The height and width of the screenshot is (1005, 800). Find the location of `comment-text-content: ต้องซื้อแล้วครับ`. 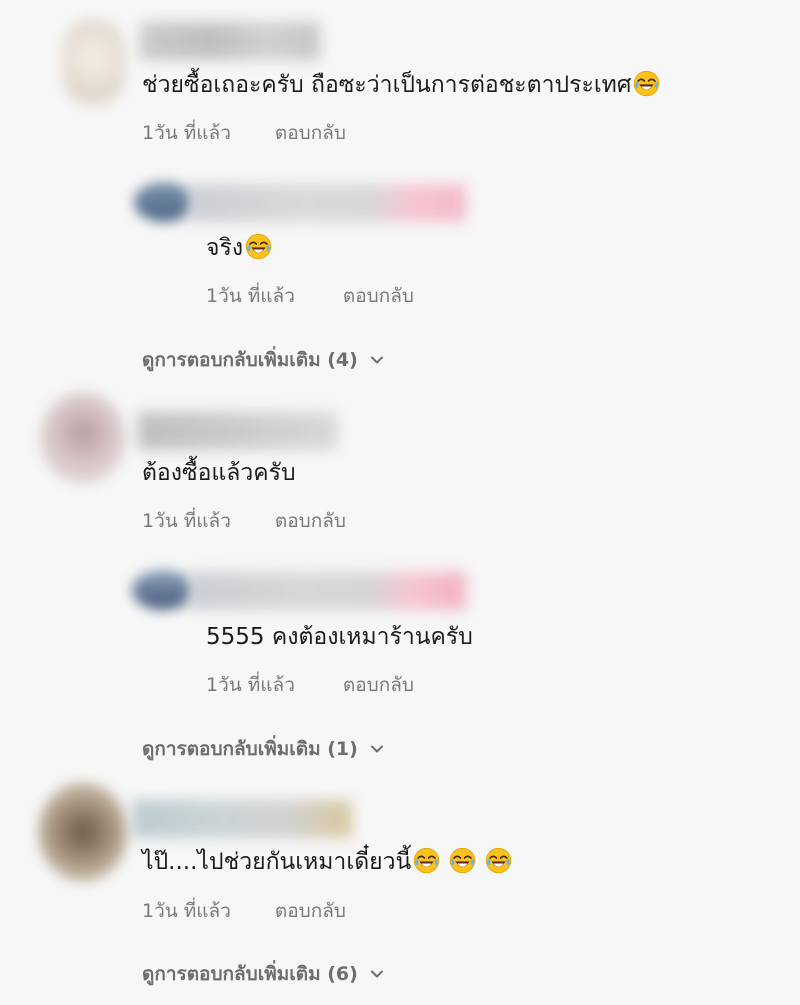

comment-text-content: ต้องซื้อแล้วครับ is located at coordinates (219, 473).